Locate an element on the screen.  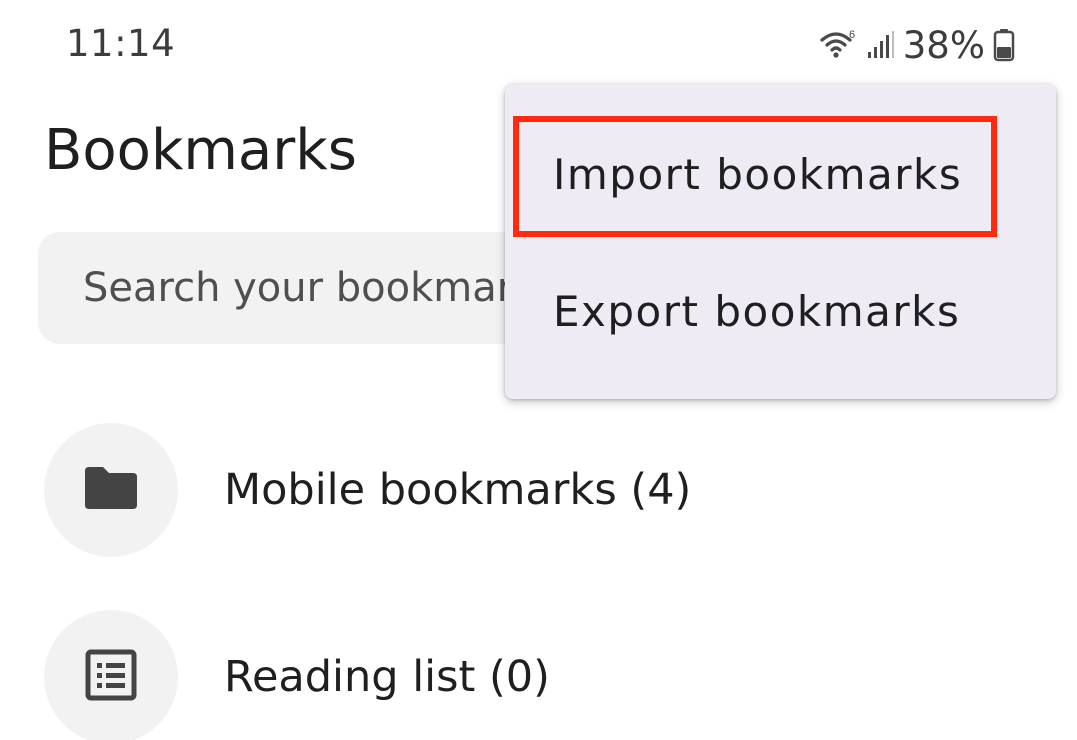
list-item-label: Mobile bookmarks (4) is located at coordinates (458, 490).